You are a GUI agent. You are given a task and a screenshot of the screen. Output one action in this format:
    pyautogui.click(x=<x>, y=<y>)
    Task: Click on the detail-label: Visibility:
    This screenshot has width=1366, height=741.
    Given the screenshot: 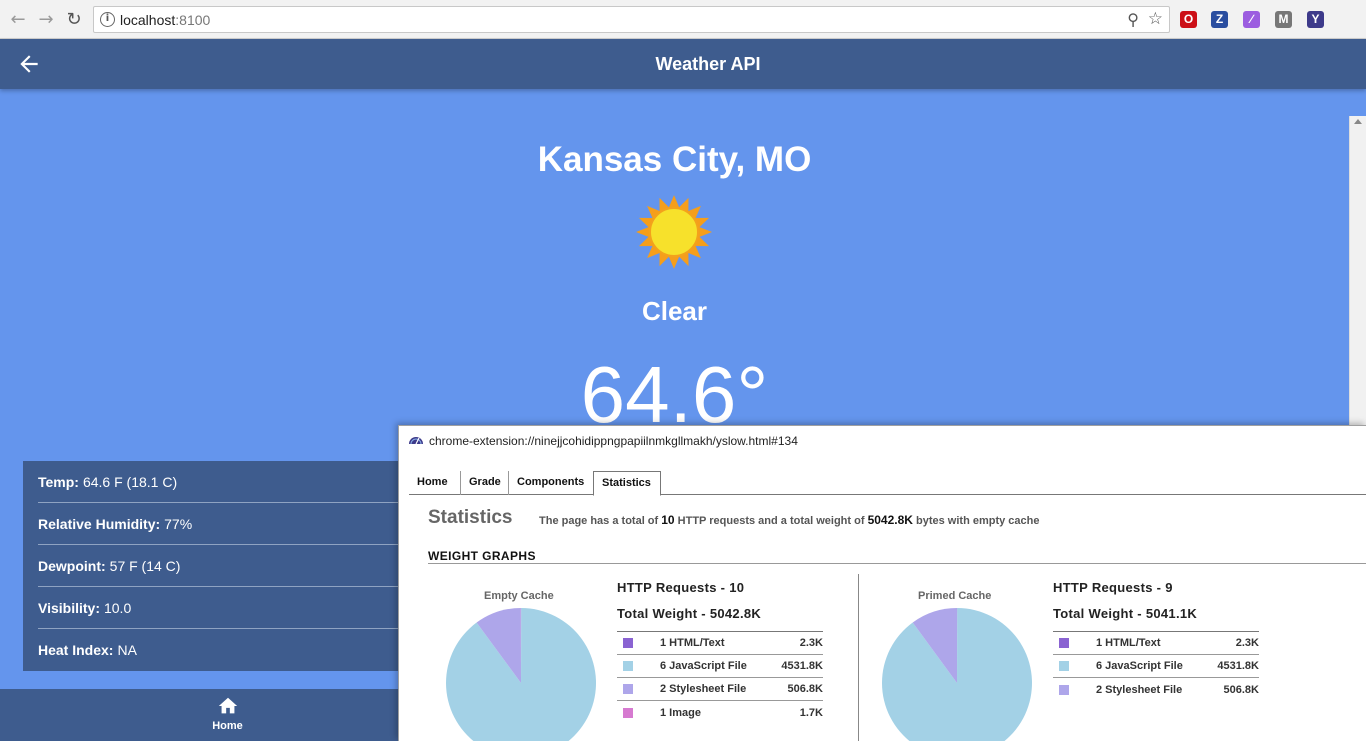 What is the action you would take?
    pyautogui.click(x=69, y=607)
    